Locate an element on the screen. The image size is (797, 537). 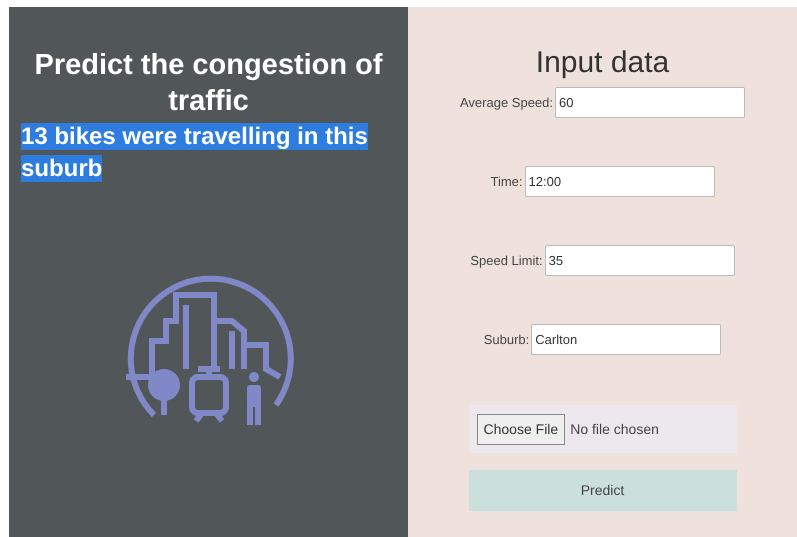
field-label: Time: is located at coordinates (506, 181).